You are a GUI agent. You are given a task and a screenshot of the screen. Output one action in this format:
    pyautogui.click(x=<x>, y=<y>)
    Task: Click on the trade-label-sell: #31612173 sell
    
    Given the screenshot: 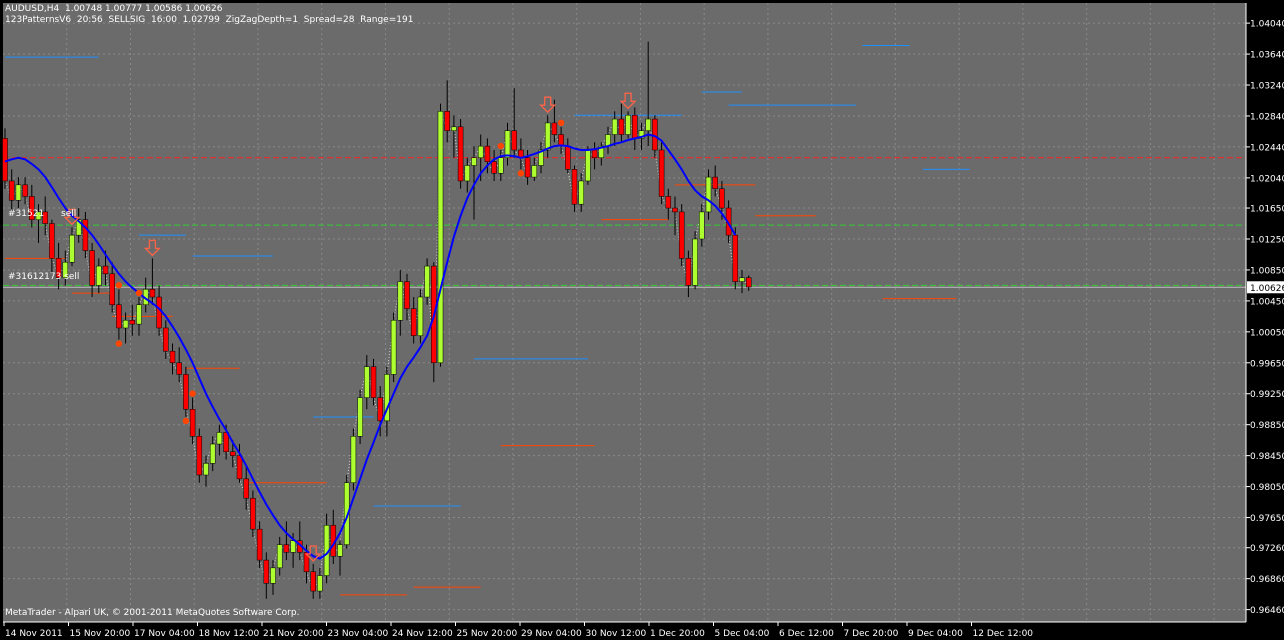 What is the action you would take?
    pyautogui.click(x=44, y=277)
    